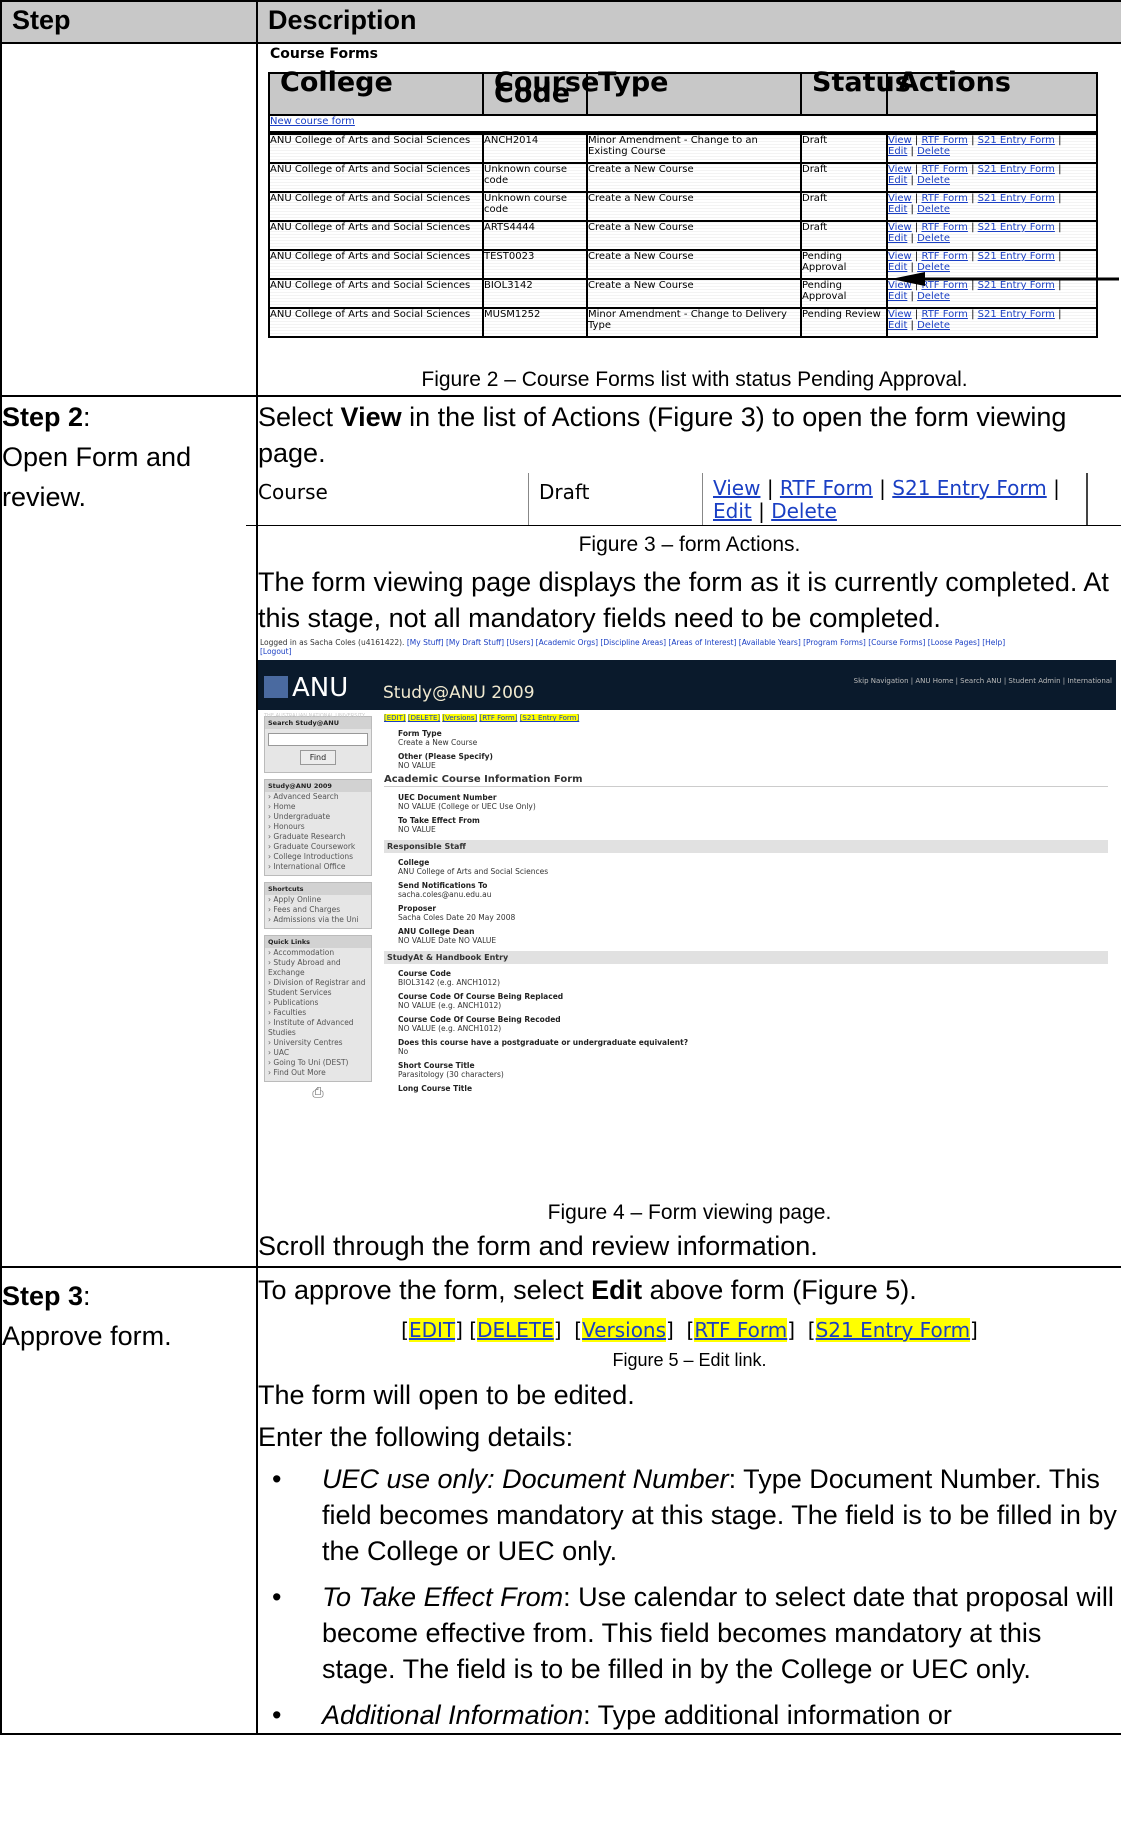  What do you see at coordinates (549, 718) in the screenshot?
I see `toolbar-s21: [S21 Entry Form]` at bounding box center [549, 718].